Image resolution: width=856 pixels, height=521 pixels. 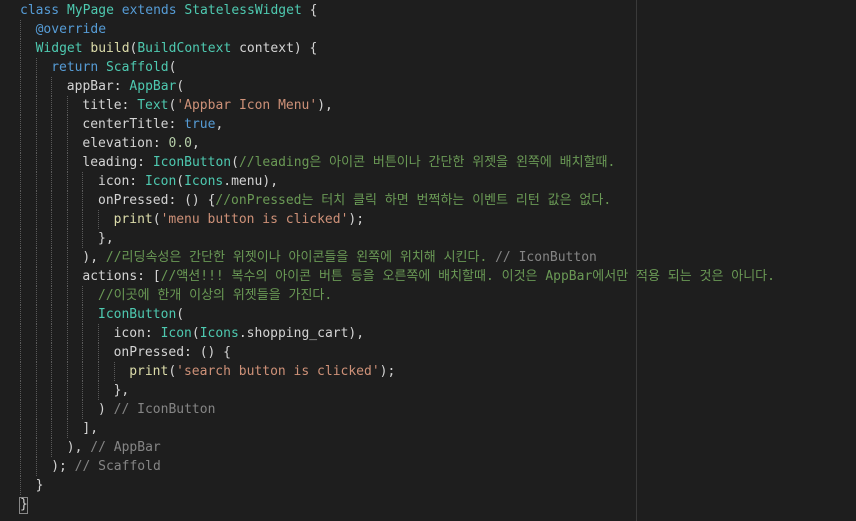 I want to click on code-line: Widget build(BuildContext context) {, so click(x=428, y=48).